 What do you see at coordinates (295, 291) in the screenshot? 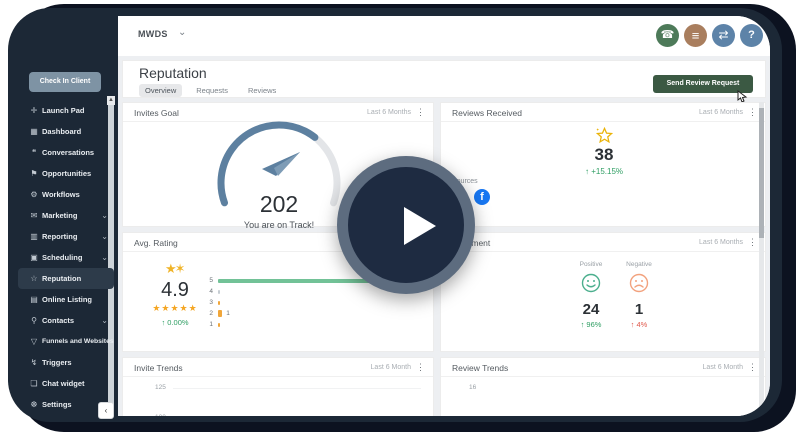
I see `rating-row-4: 4` at bounding box center [295, 291].